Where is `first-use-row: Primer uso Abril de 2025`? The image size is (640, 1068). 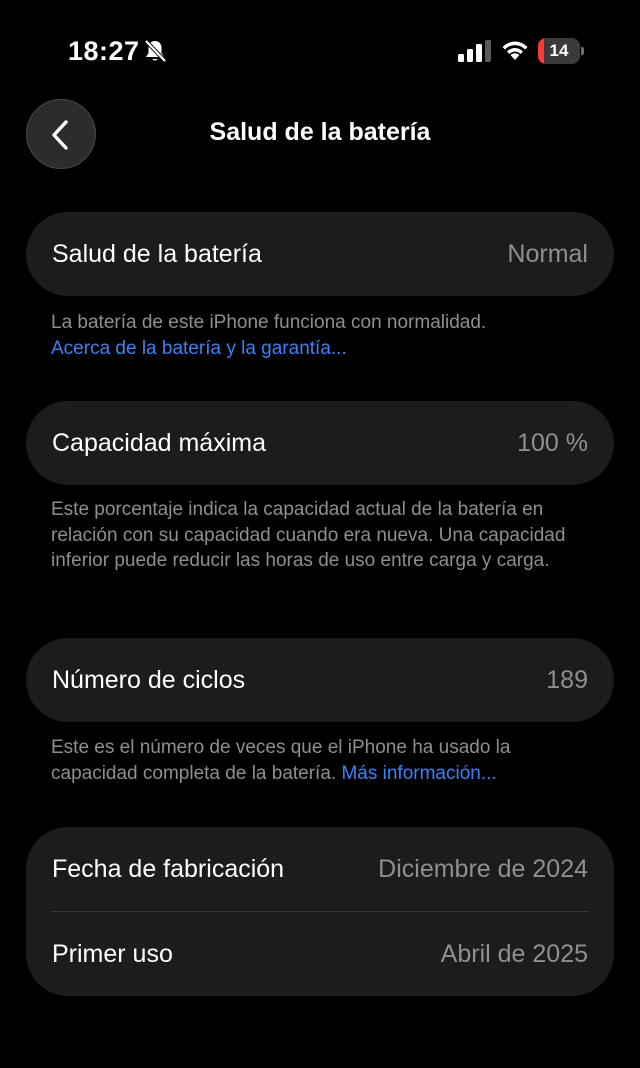 first-use-row: Primer uso Abril de 2025 is located at coordinates (320, 954).